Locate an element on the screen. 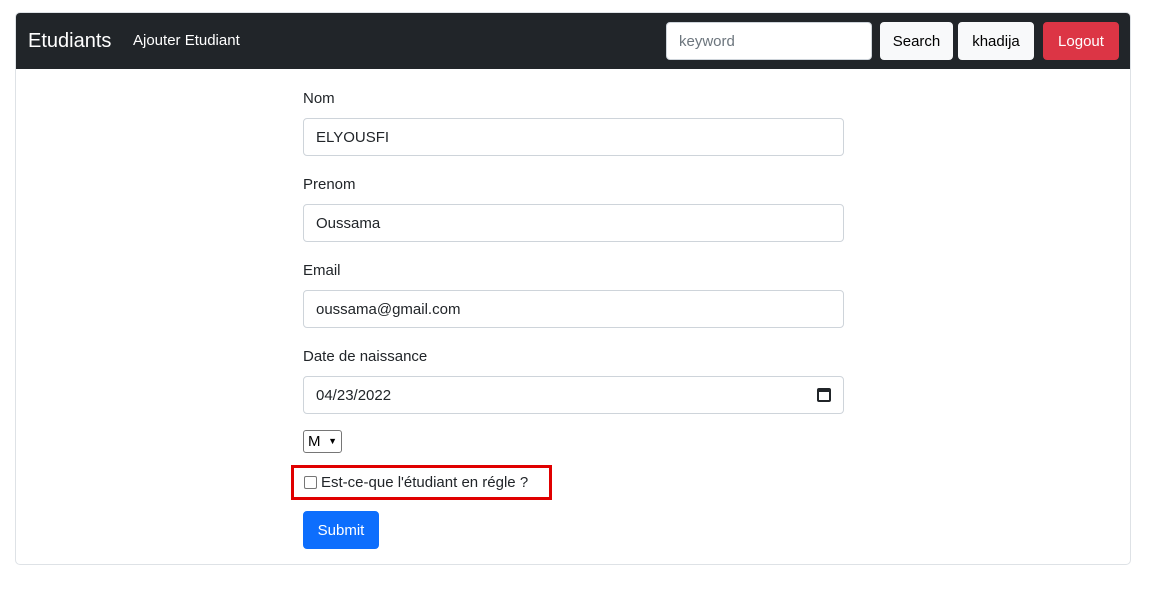  email-value: oussama@gmail.com is located at coordinates (388, 309).